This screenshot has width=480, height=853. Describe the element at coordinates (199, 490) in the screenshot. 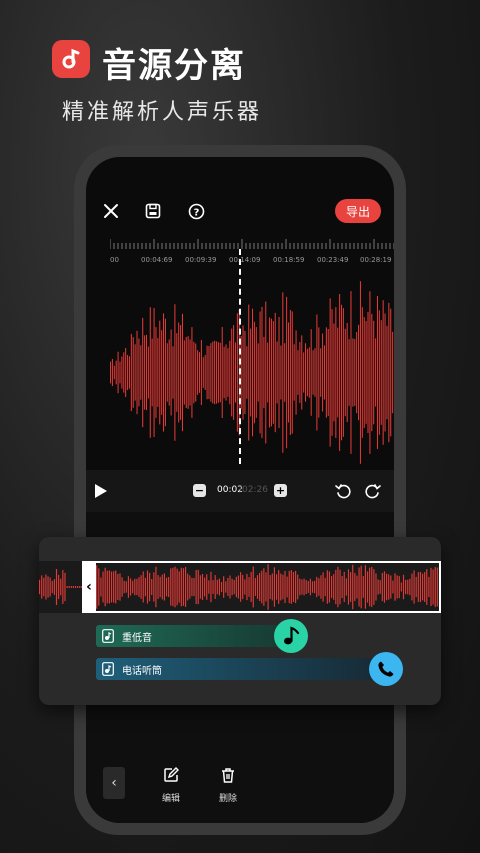

I see `zoom-out-button: −` at that location.